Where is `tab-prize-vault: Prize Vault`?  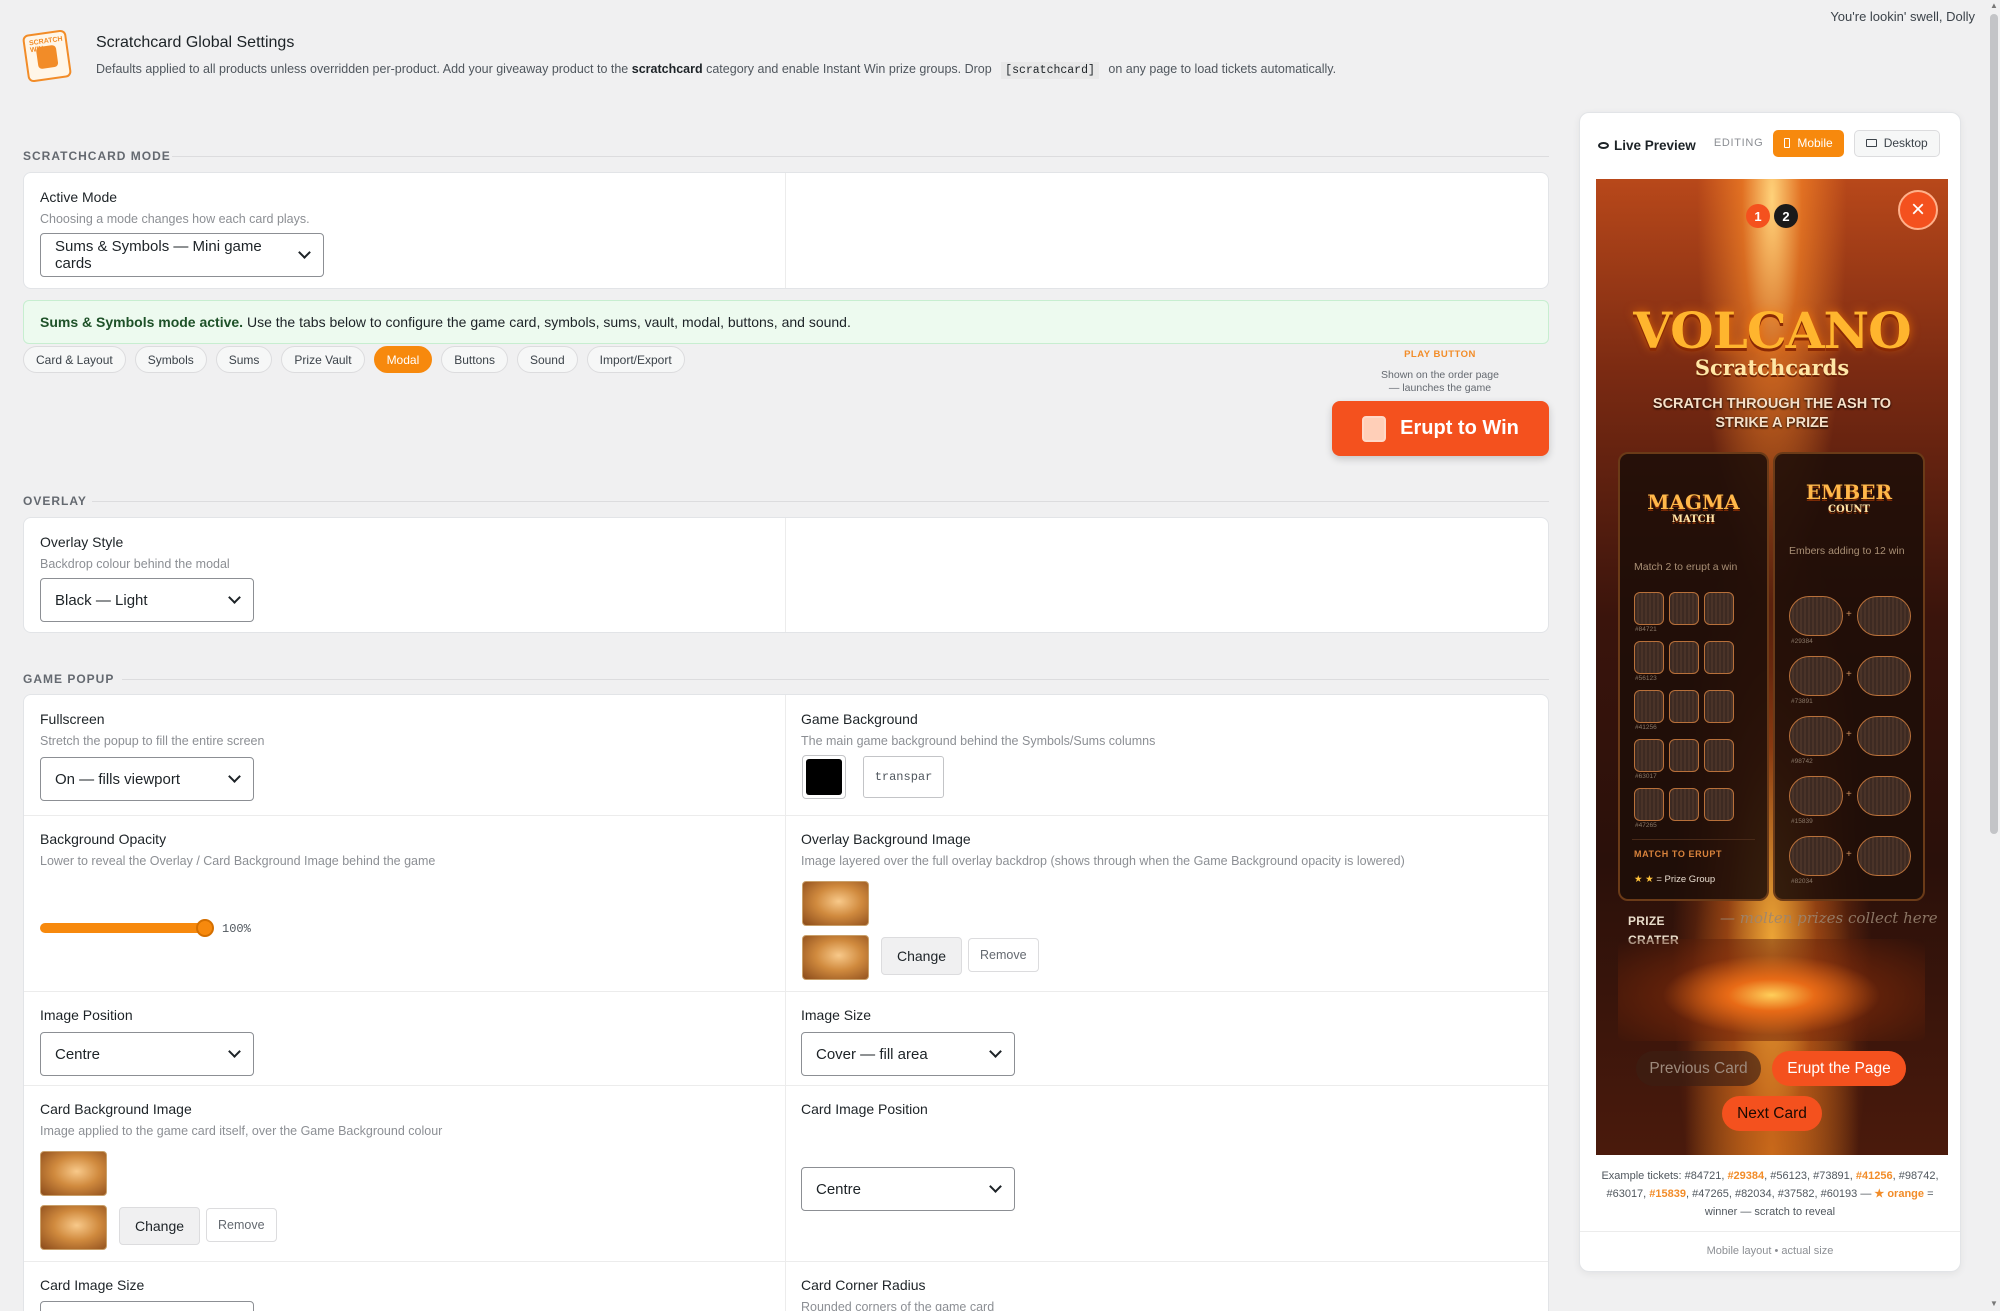
tab-prize-vault: Prize Vault is located at coordinates (323, 359).